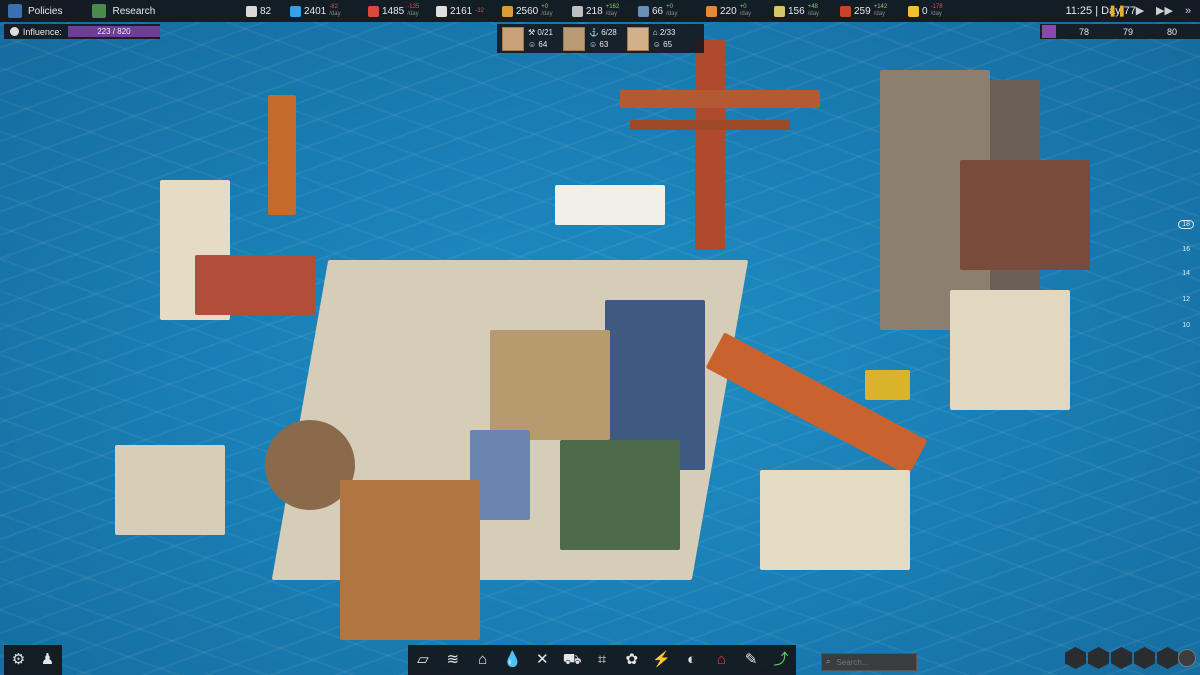  I want to click on resource-counter: 66 +0/day, so click(657, 11).